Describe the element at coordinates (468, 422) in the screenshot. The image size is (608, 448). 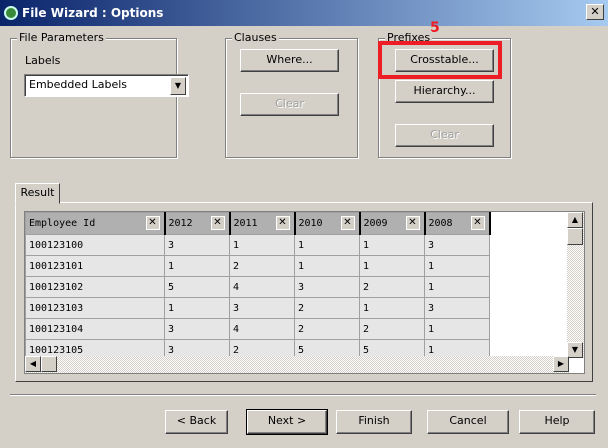
I see `cancel-button: Cancel` at that location.